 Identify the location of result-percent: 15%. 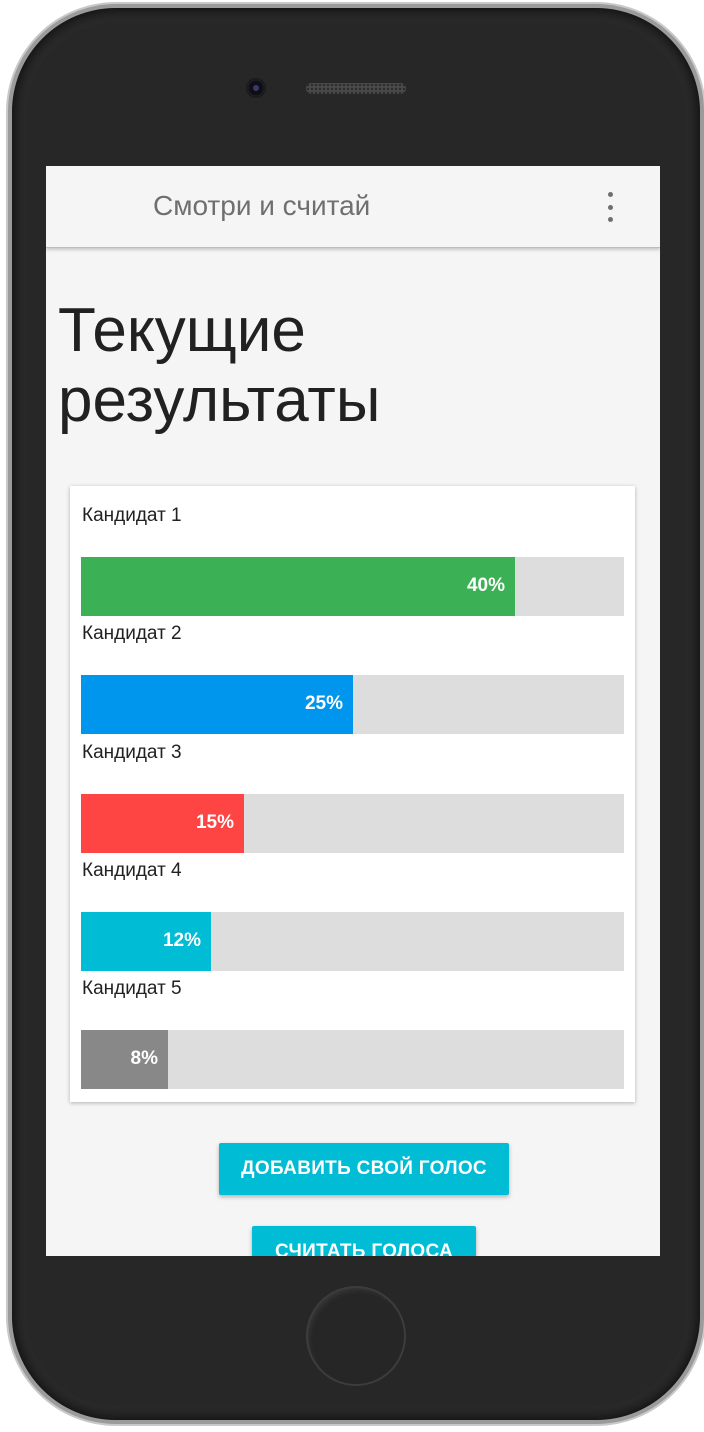
(214, 822).